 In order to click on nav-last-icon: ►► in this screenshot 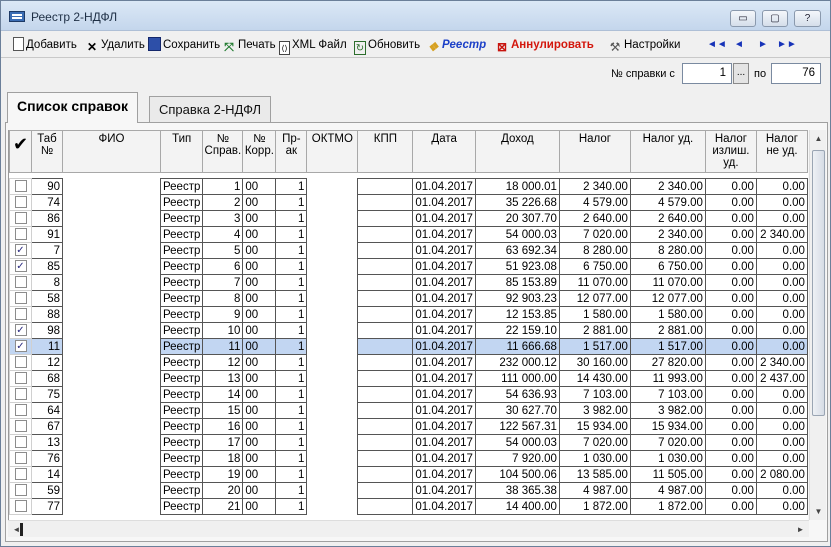, I will do `click(787, 45)`.